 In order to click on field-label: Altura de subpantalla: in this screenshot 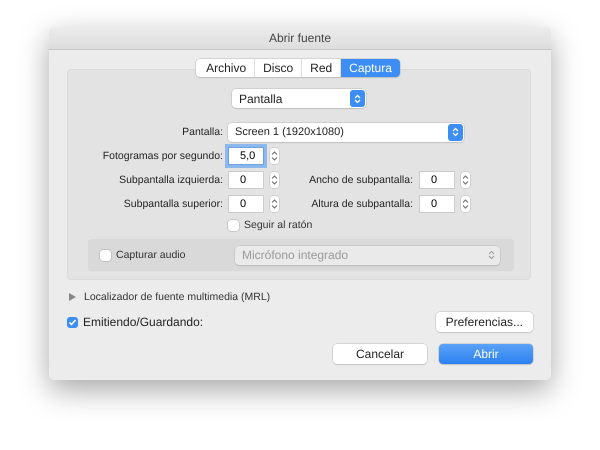, I will do `click(362, 204)`.